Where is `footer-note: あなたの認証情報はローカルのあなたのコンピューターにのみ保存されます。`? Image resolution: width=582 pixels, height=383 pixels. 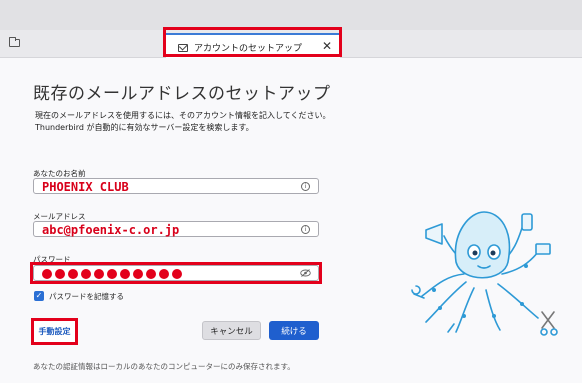
footer-note: あなたの認証情報はローカルのあなたのコンピューターにのみ保存されます。 is located at coordinates (164, 366).